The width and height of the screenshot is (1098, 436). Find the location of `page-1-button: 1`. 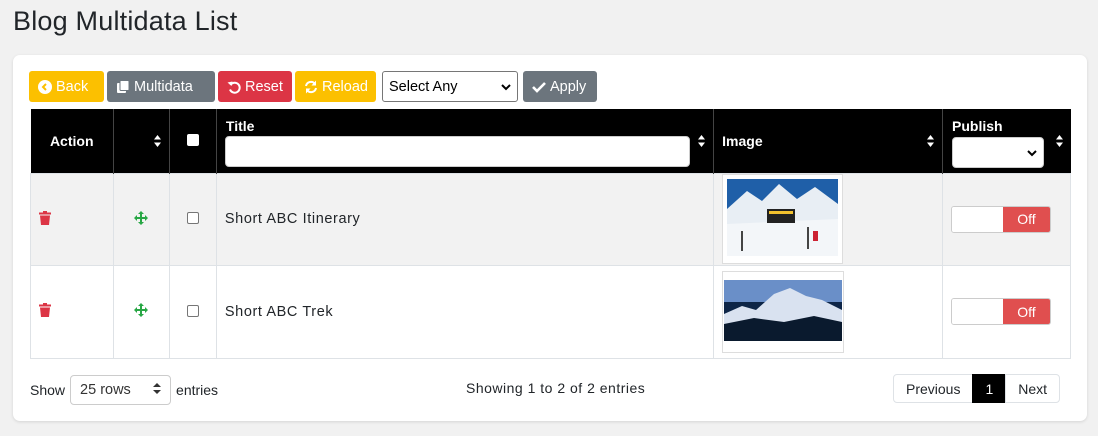

page-1-button: 1 is located at coordinates (989, 388).